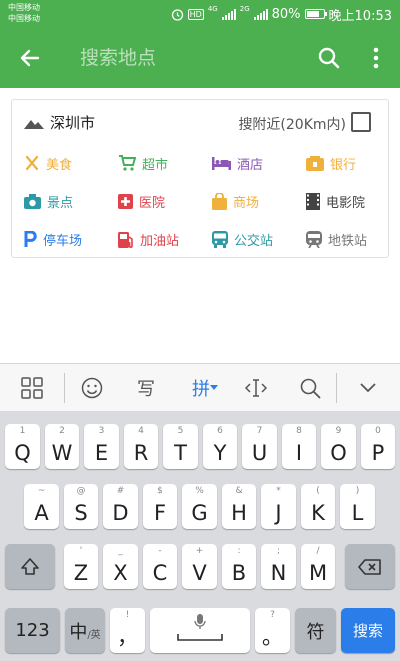 This screenshot has height=661, width=400. Describe the element at coordinates (237, 163) in the screenshot. I see `category-hotel: 酒店` at that location.